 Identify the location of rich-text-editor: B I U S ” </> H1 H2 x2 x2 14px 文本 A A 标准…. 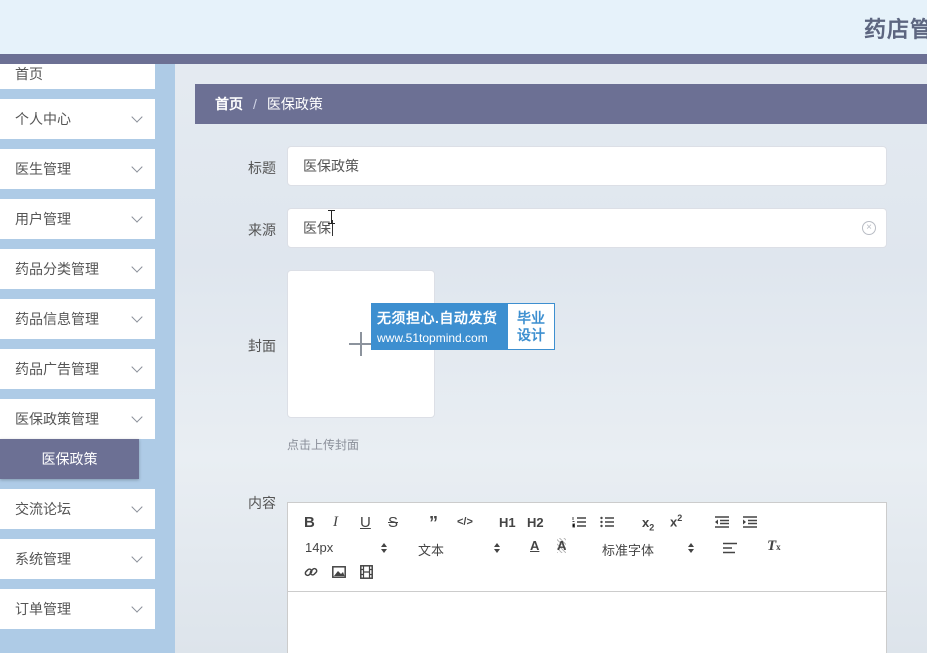
(587, 577).